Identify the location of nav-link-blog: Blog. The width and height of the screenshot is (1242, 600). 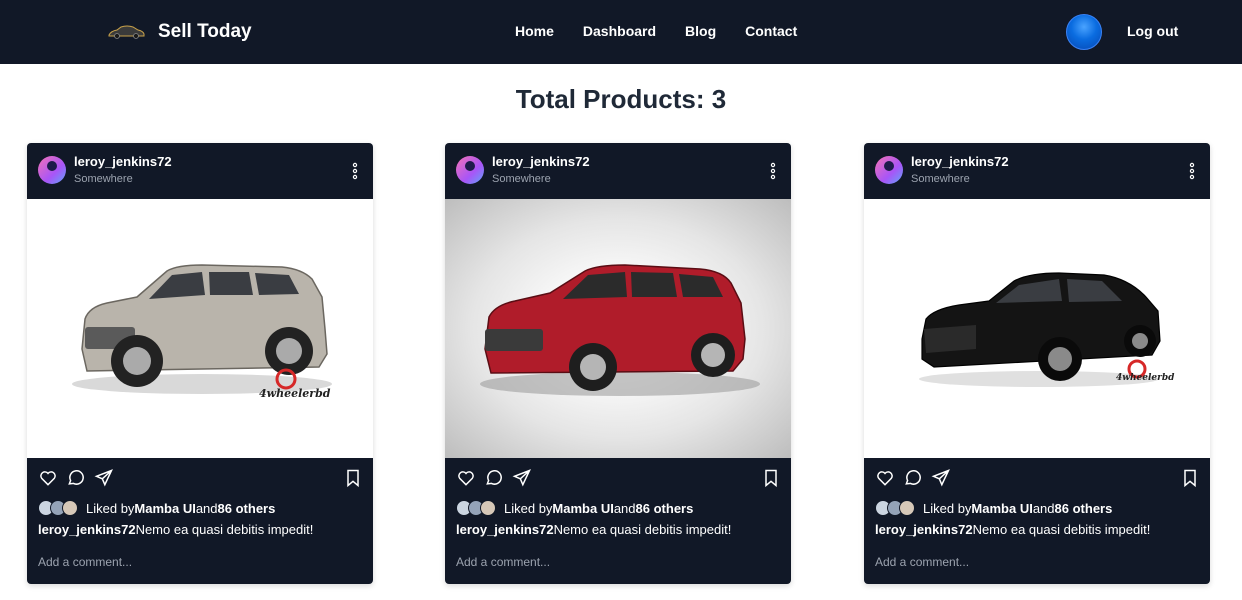
(700, 31).